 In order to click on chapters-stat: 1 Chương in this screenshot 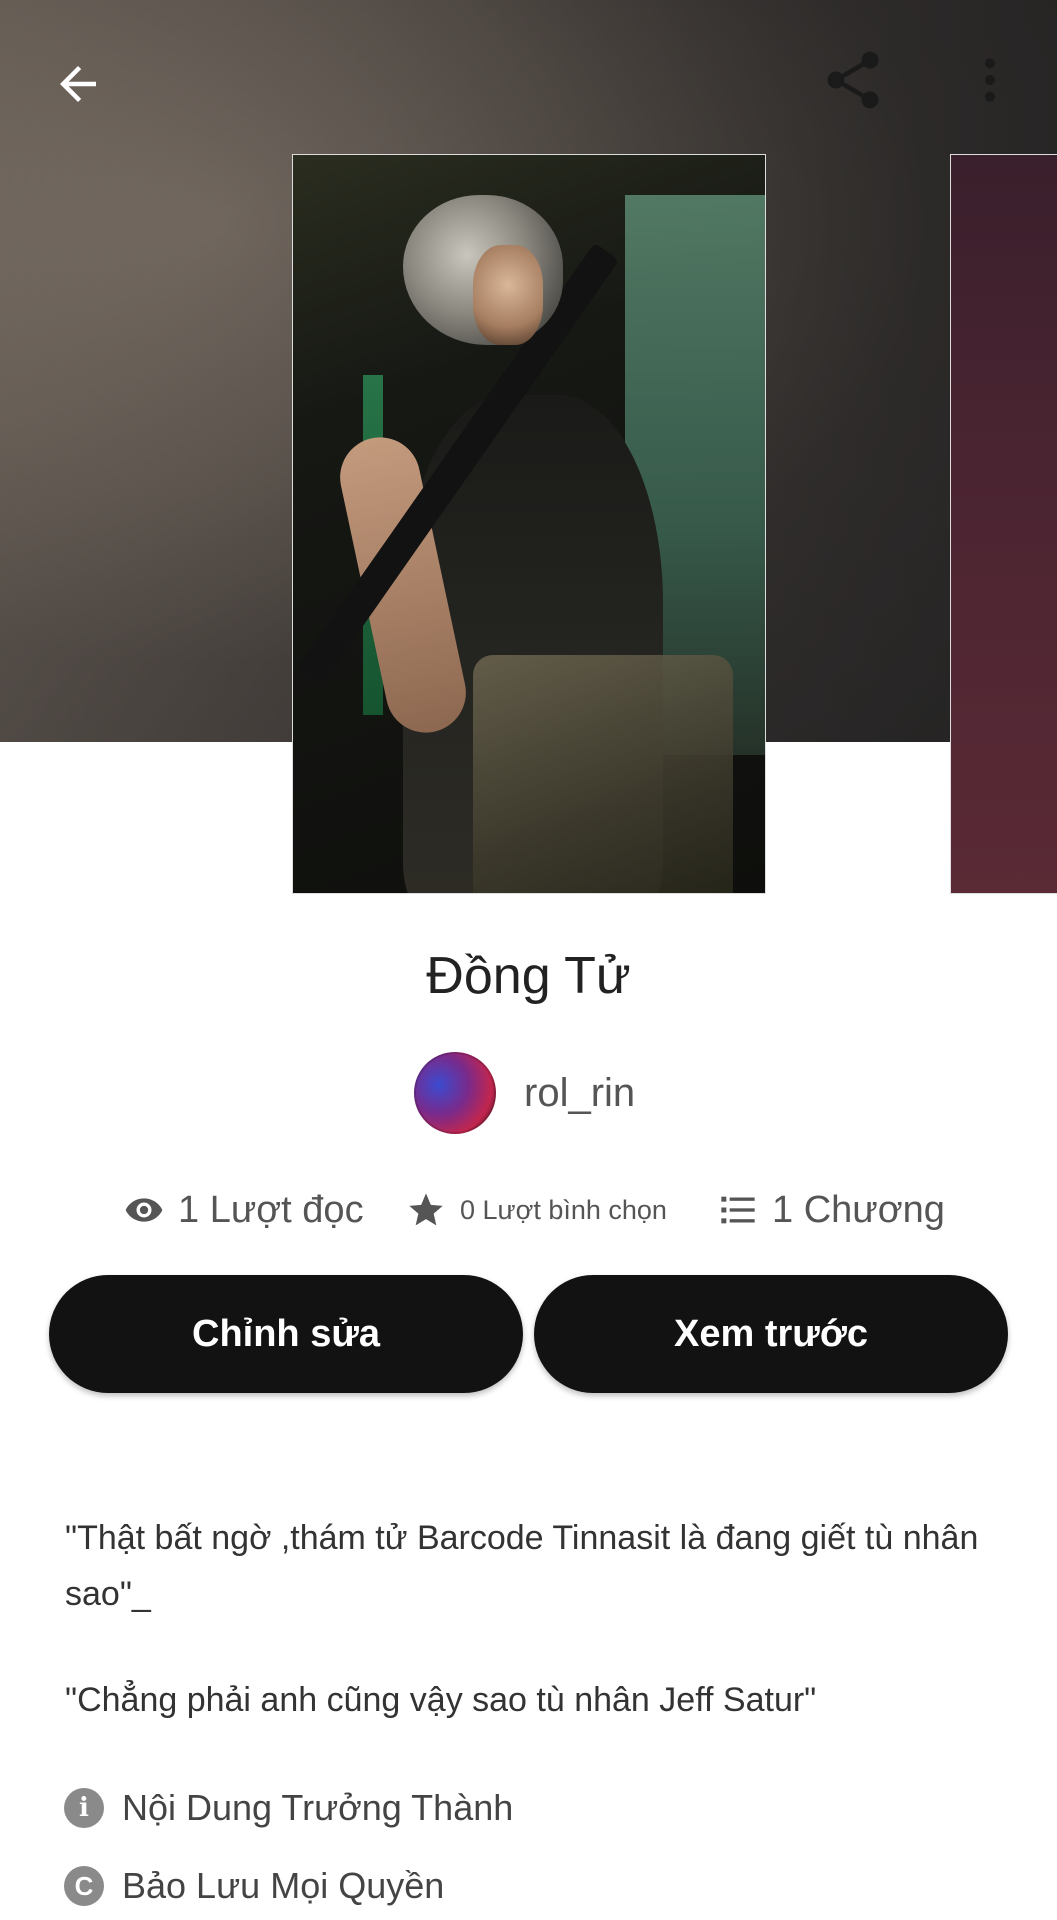, I will do `click(831, 1210)`.